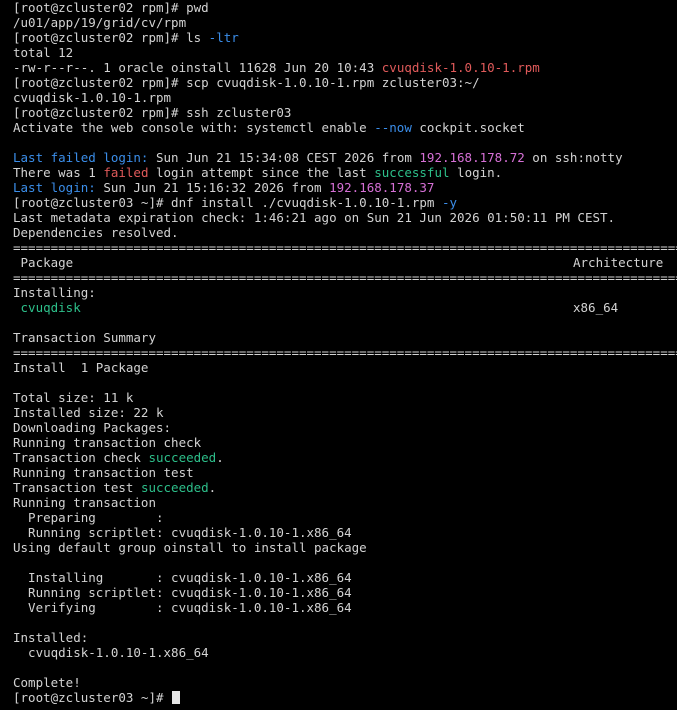 Image resolution: width=677 pixels, height=710 pixels. I want to click on terminal-line: Complete!, so click(47, 682).